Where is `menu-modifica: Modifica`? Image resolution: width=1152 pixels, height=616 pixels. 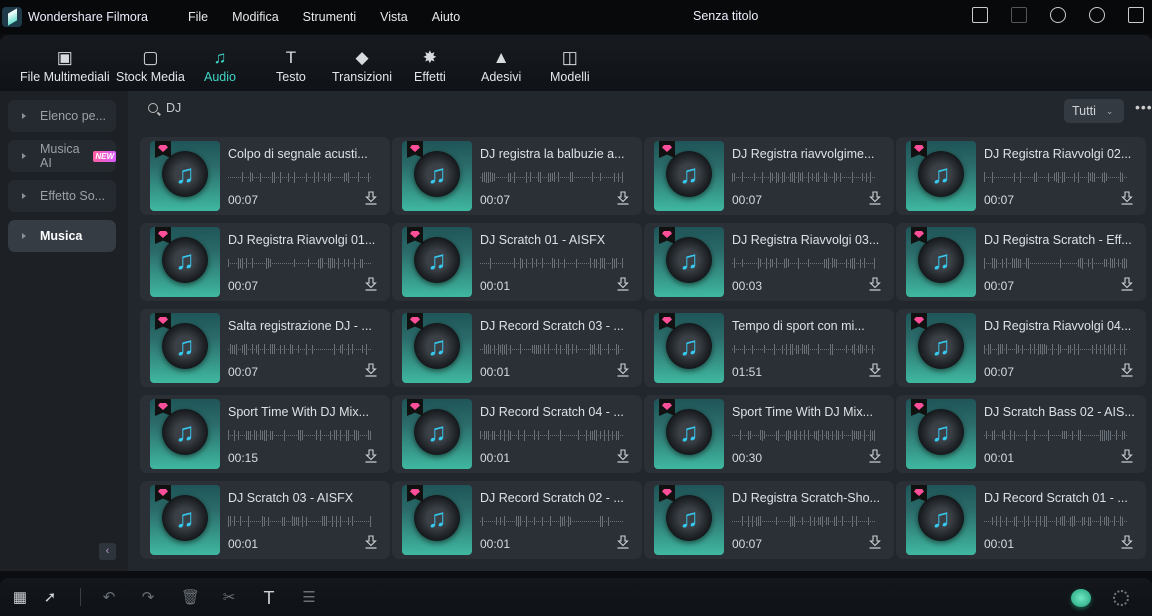 menu-modifica: Modifica is located at coordinates (255, 17).